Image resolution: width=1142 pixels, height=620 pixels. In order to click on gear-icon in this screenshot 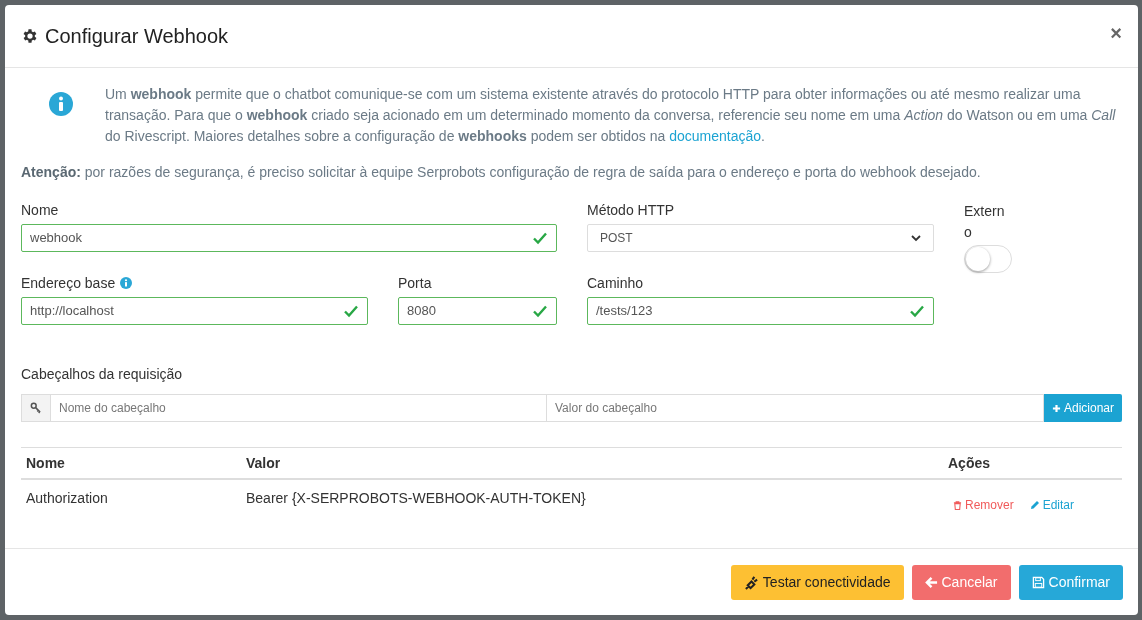, I will do `click(30, 36)`.